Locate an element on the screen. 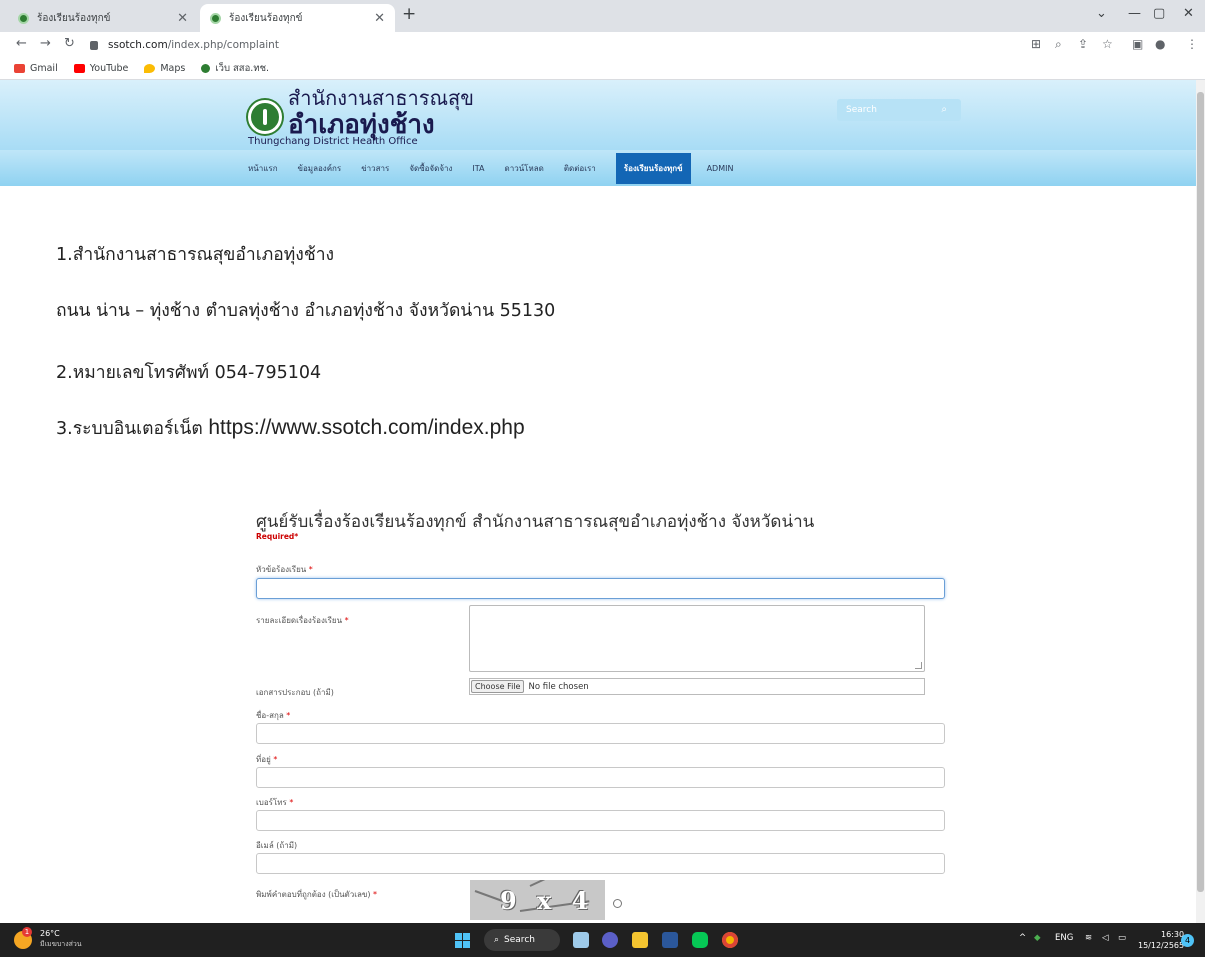 This screenshot has width=1205, height=957. back-icon: ← is located at coordinates (21, 43).